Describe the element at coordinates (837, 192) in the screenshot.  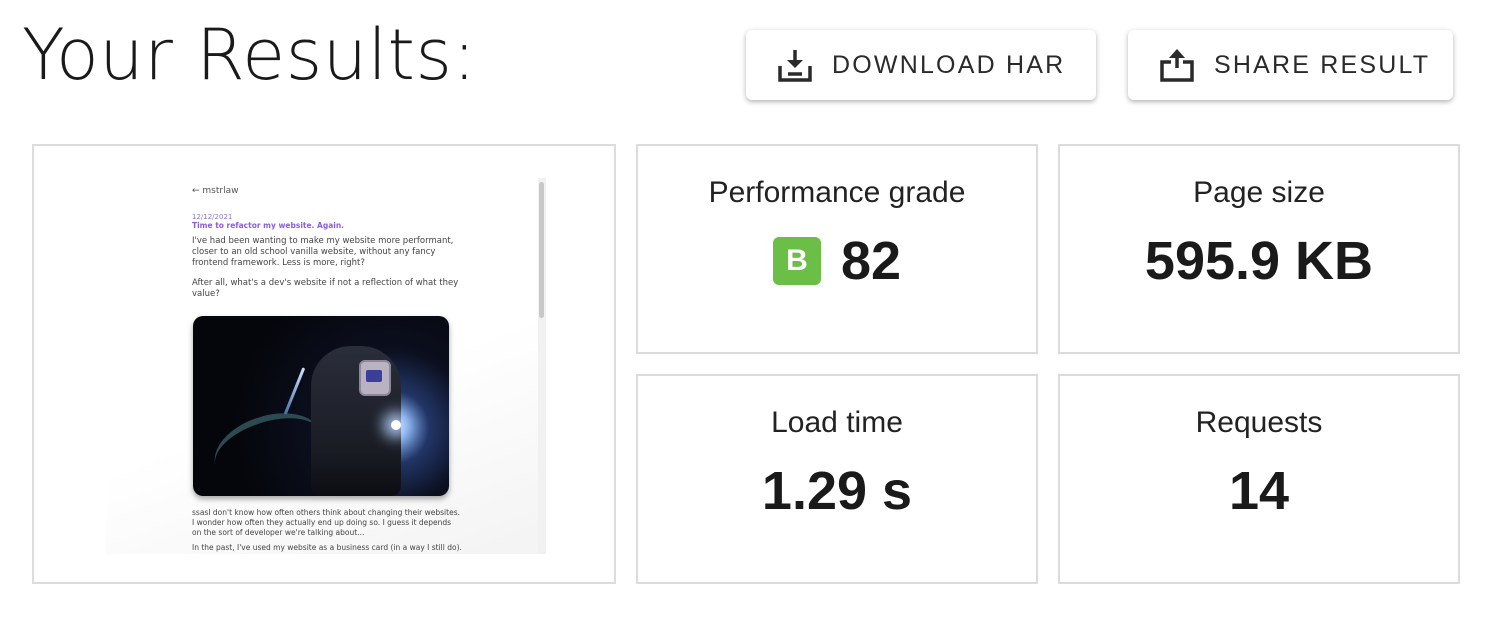
I see `performance-grade-label: Performance grade` at that location.